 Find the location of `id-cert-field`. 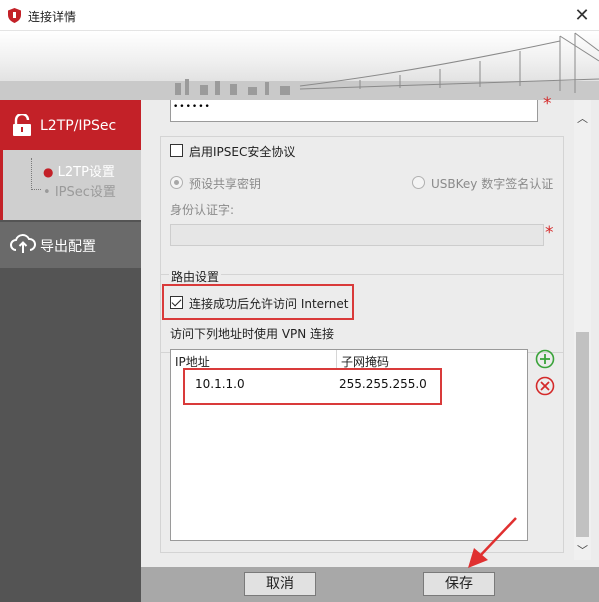

id-cert-field is located at coordinates (357, 235).